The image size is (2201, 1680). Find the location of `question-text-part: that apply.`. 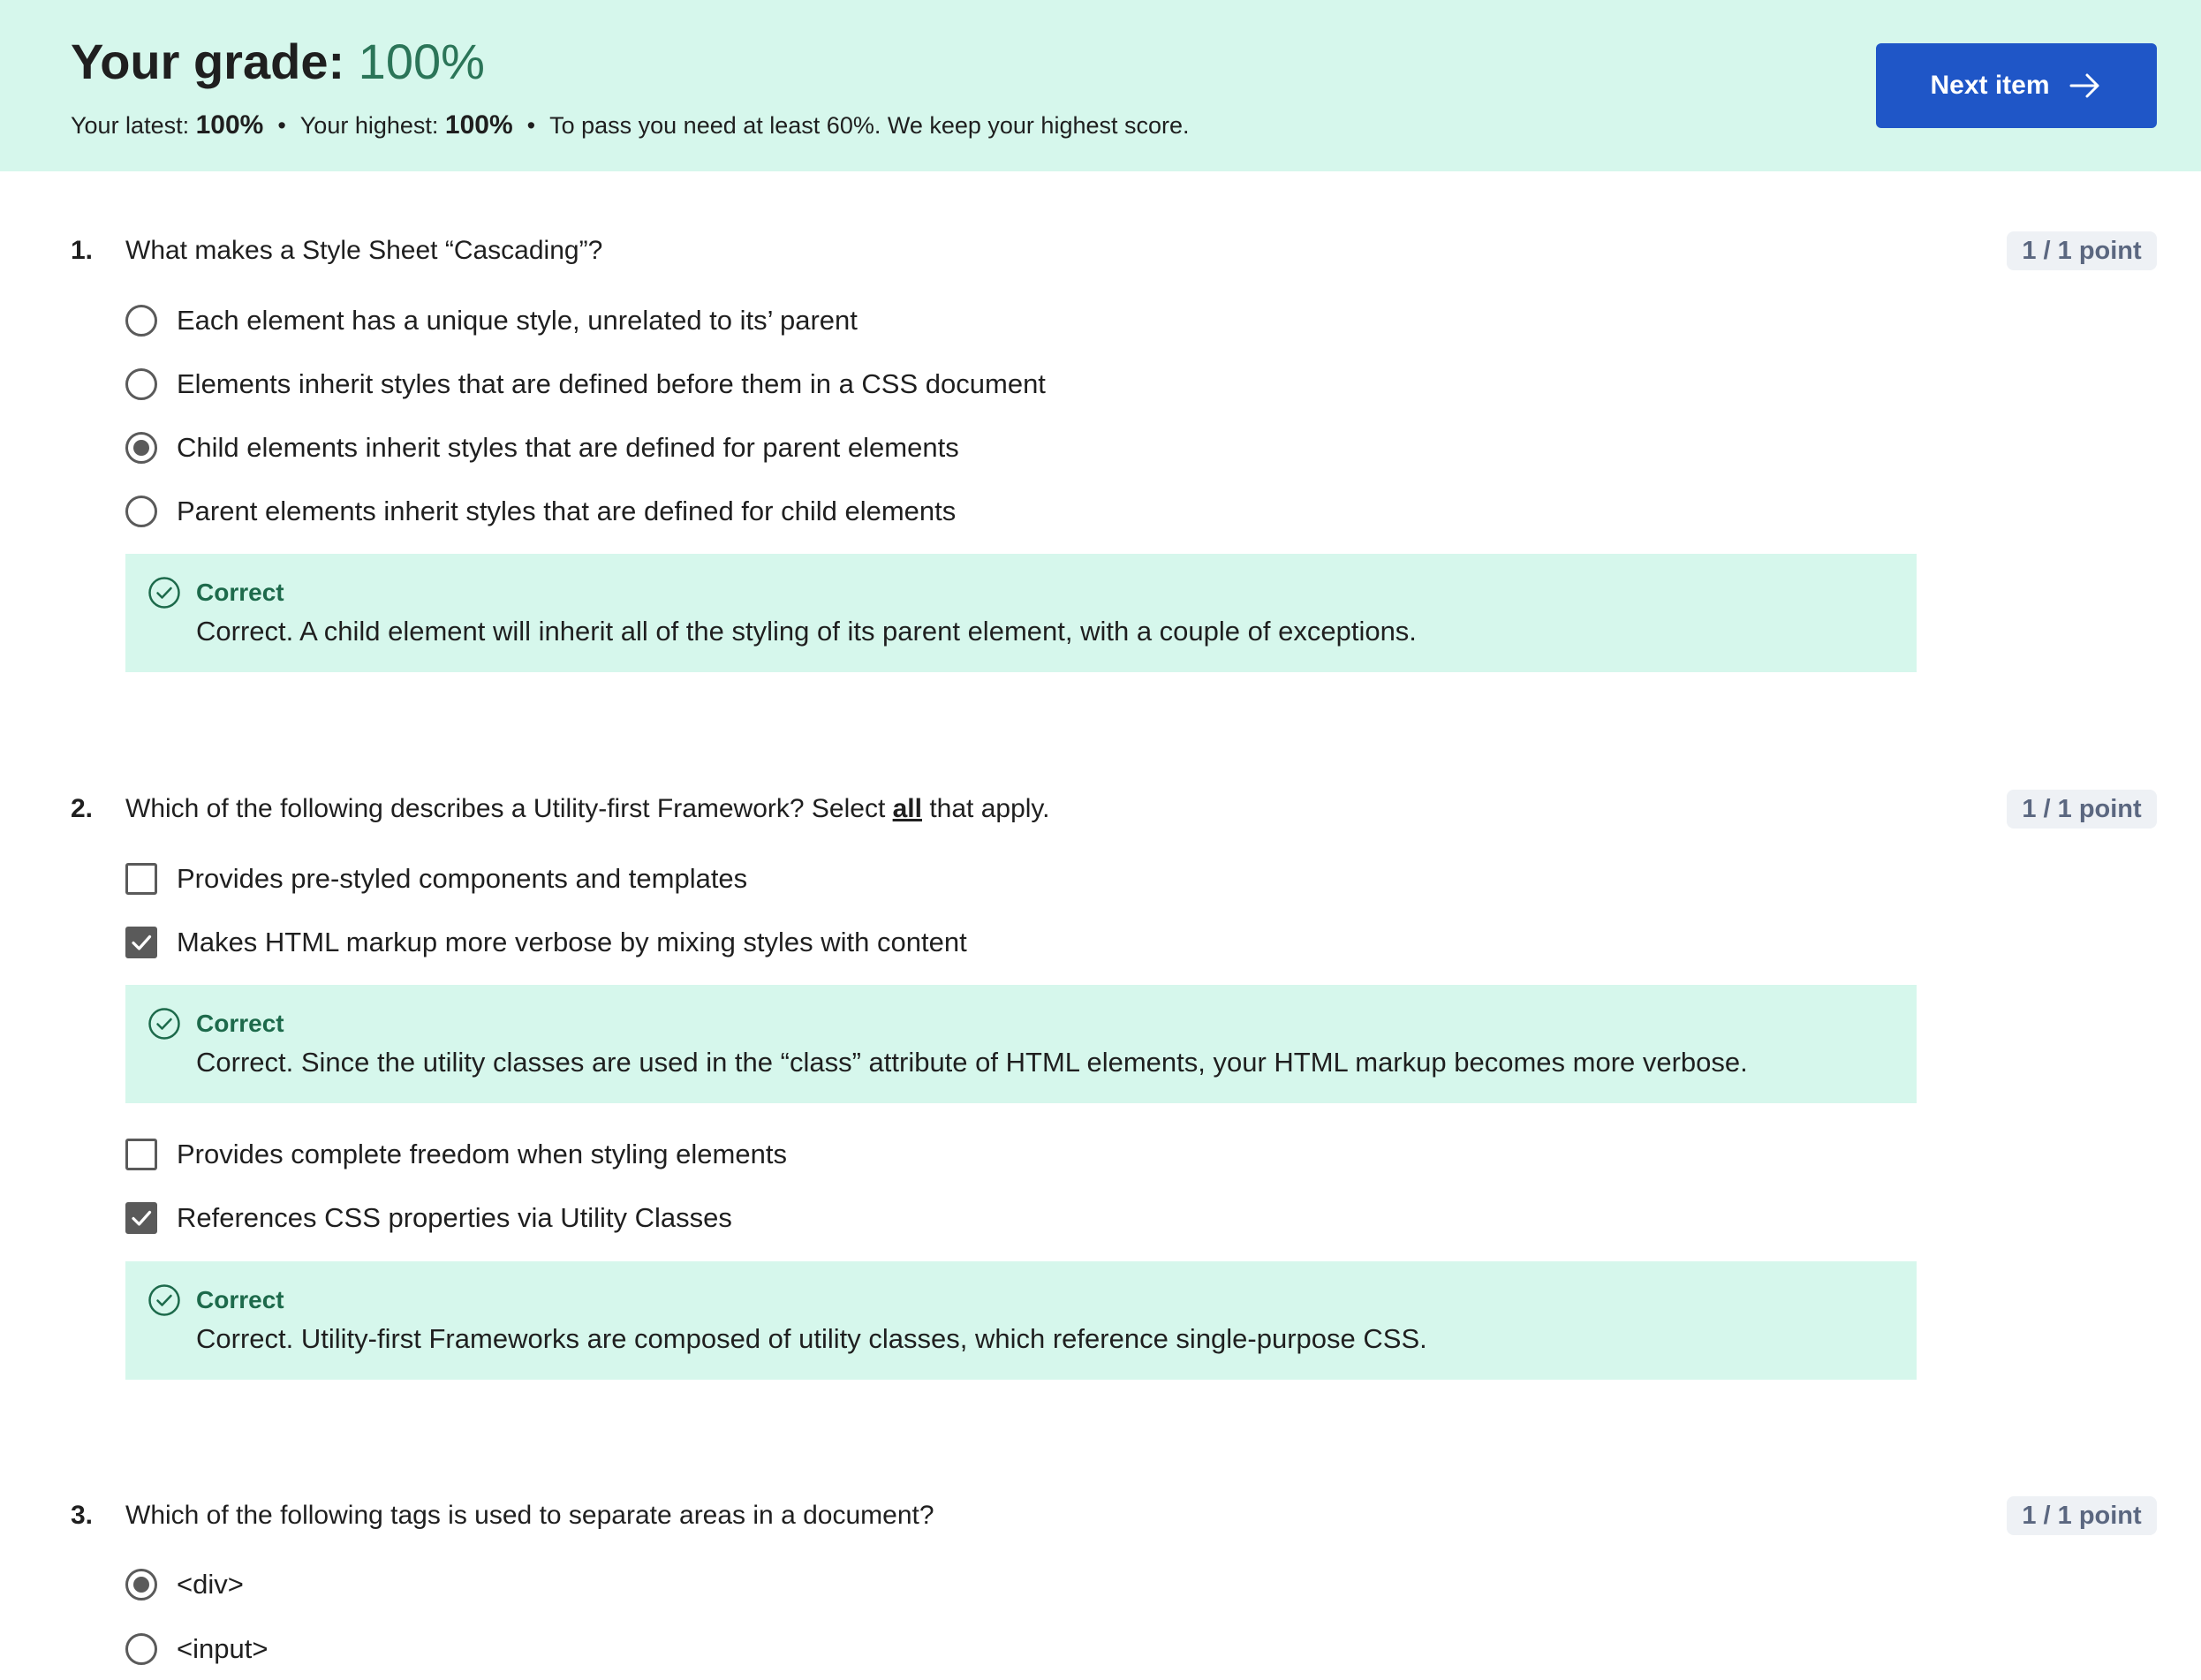

question-text-part: that apply. is located at coordinates (985, 808).